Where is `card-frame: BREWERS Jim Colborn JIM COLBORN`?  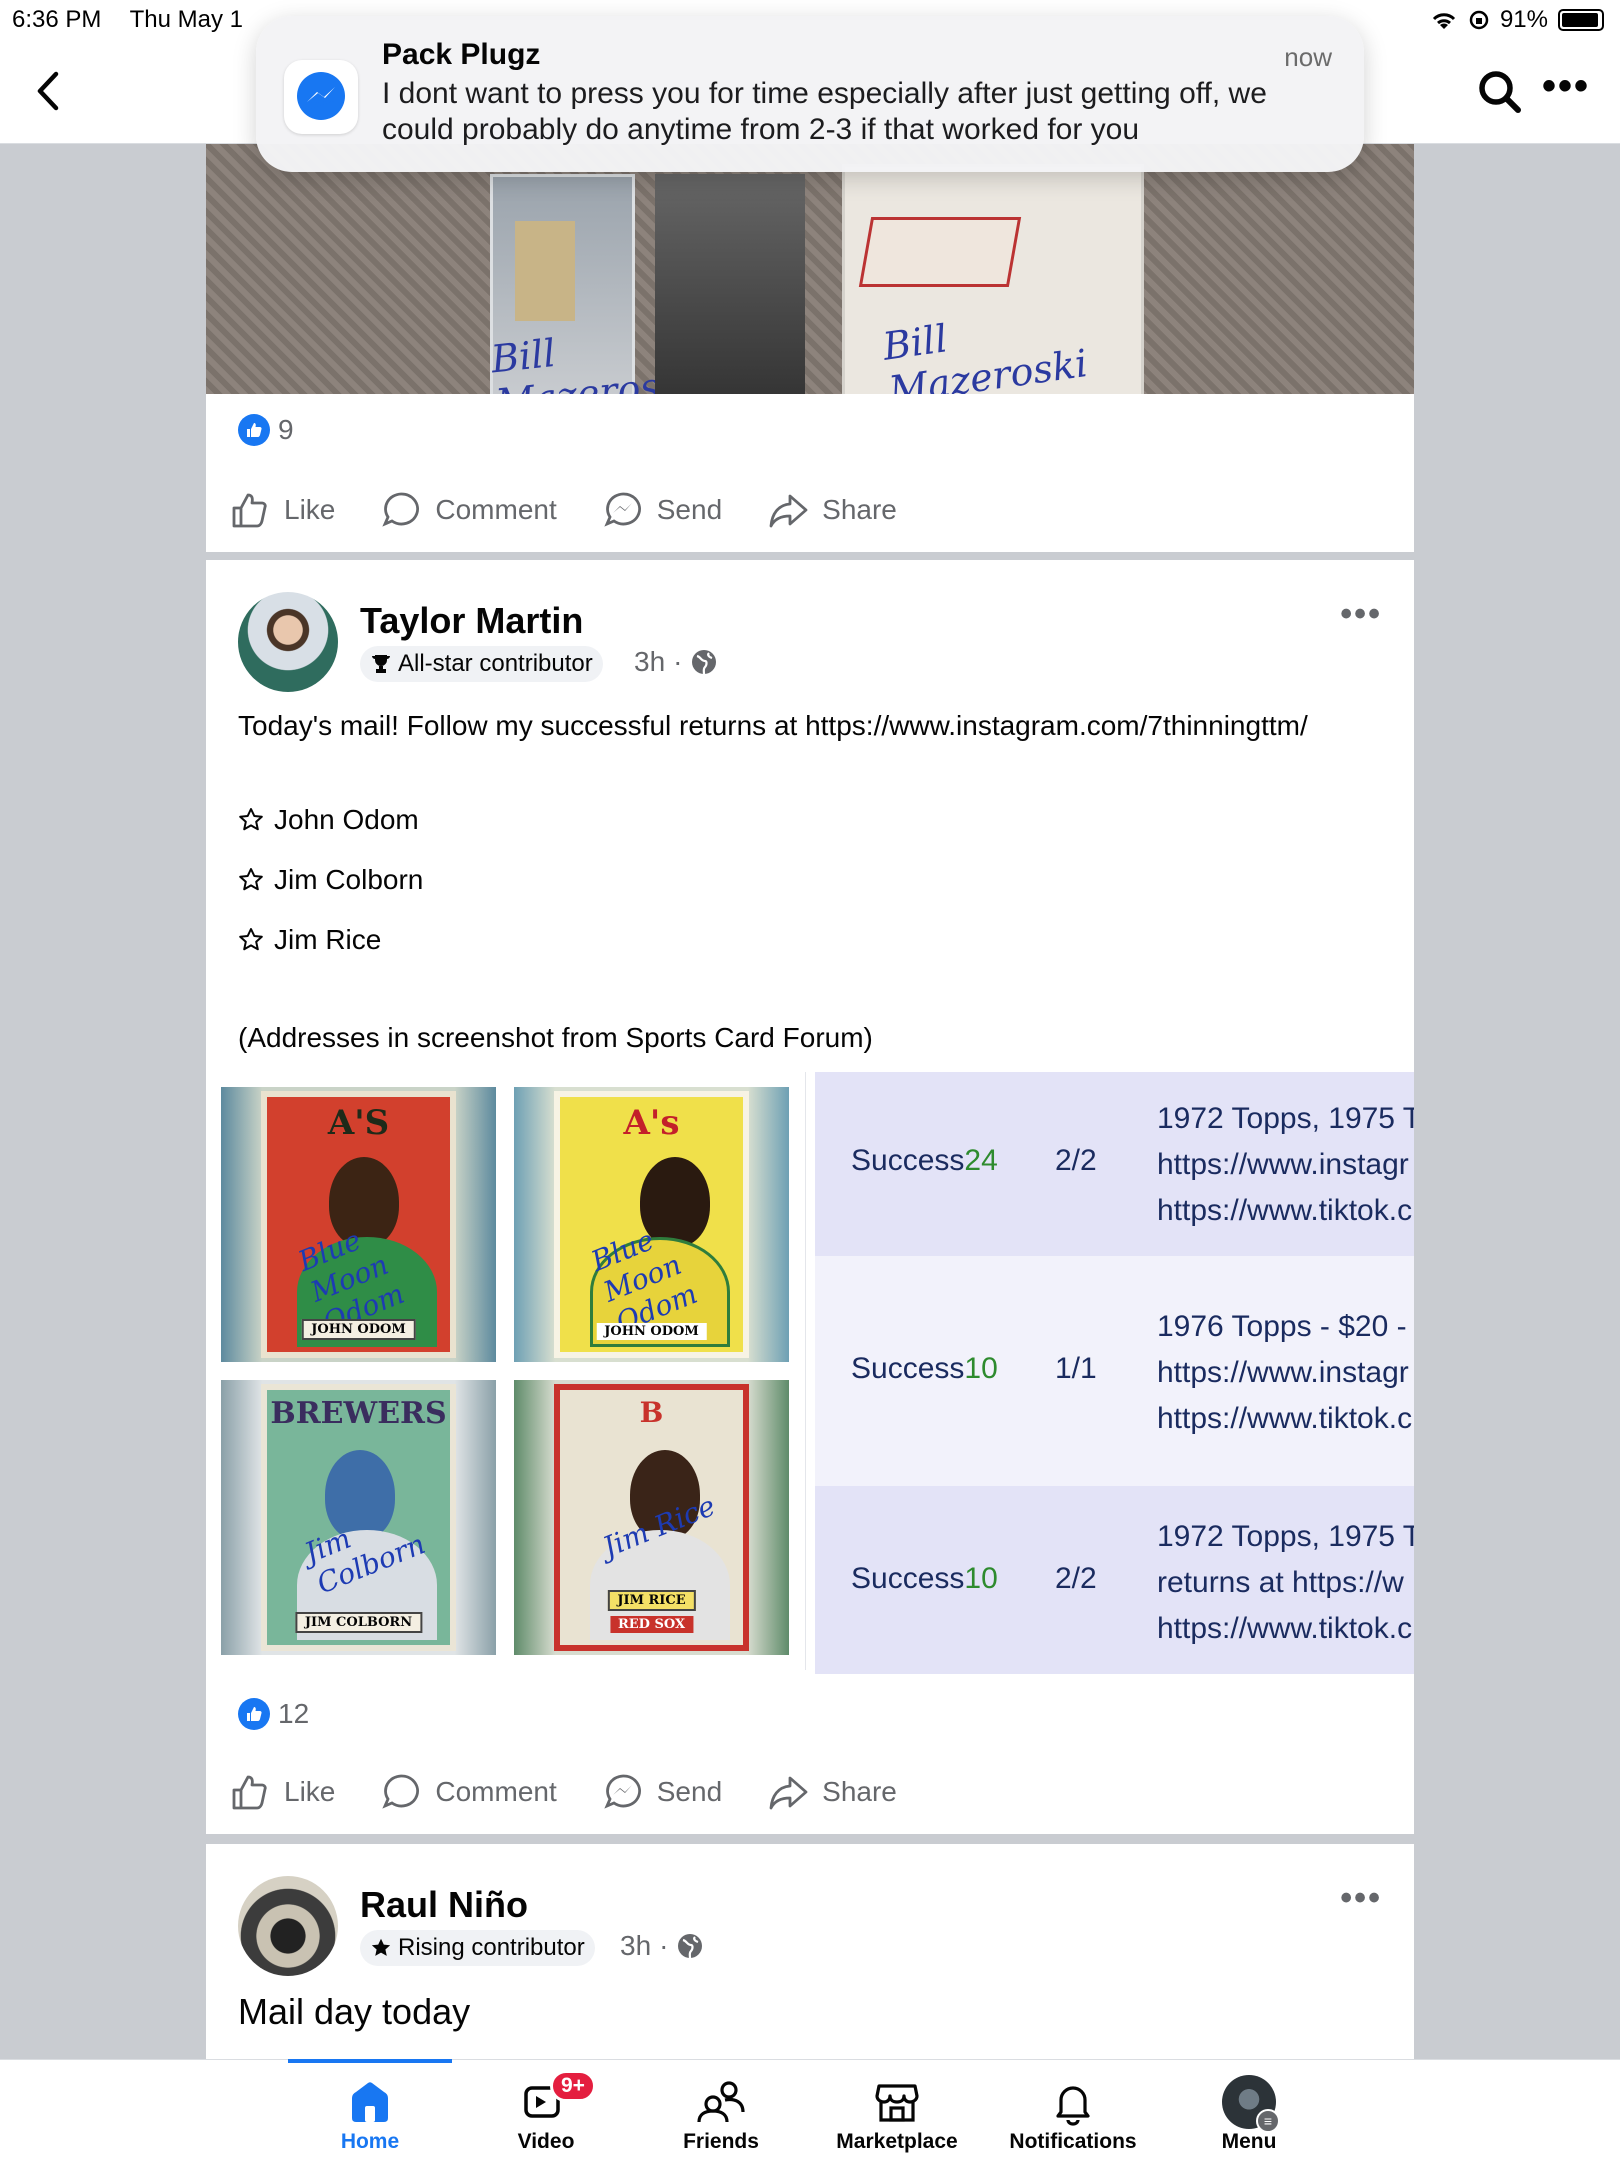
card-frame: BREWERS Jim Colborn JIM COLBORN is located at coordinates (358, 1517).